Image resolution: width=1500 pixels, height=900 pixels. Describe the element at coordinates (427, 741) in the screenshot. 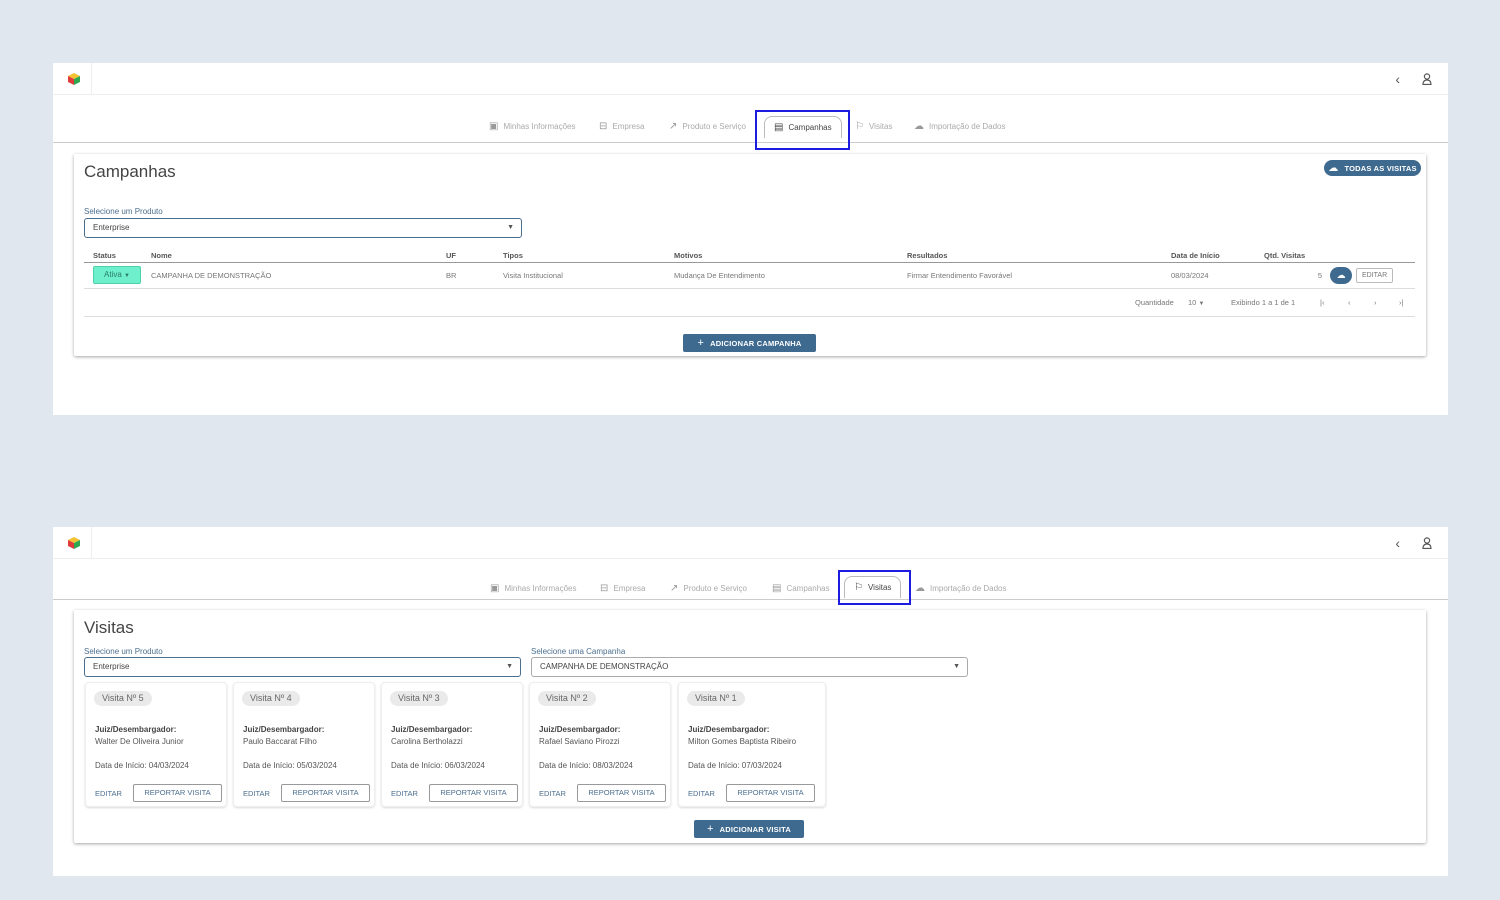

I see `judge-name: Carolina Bertholazzi` at that location.